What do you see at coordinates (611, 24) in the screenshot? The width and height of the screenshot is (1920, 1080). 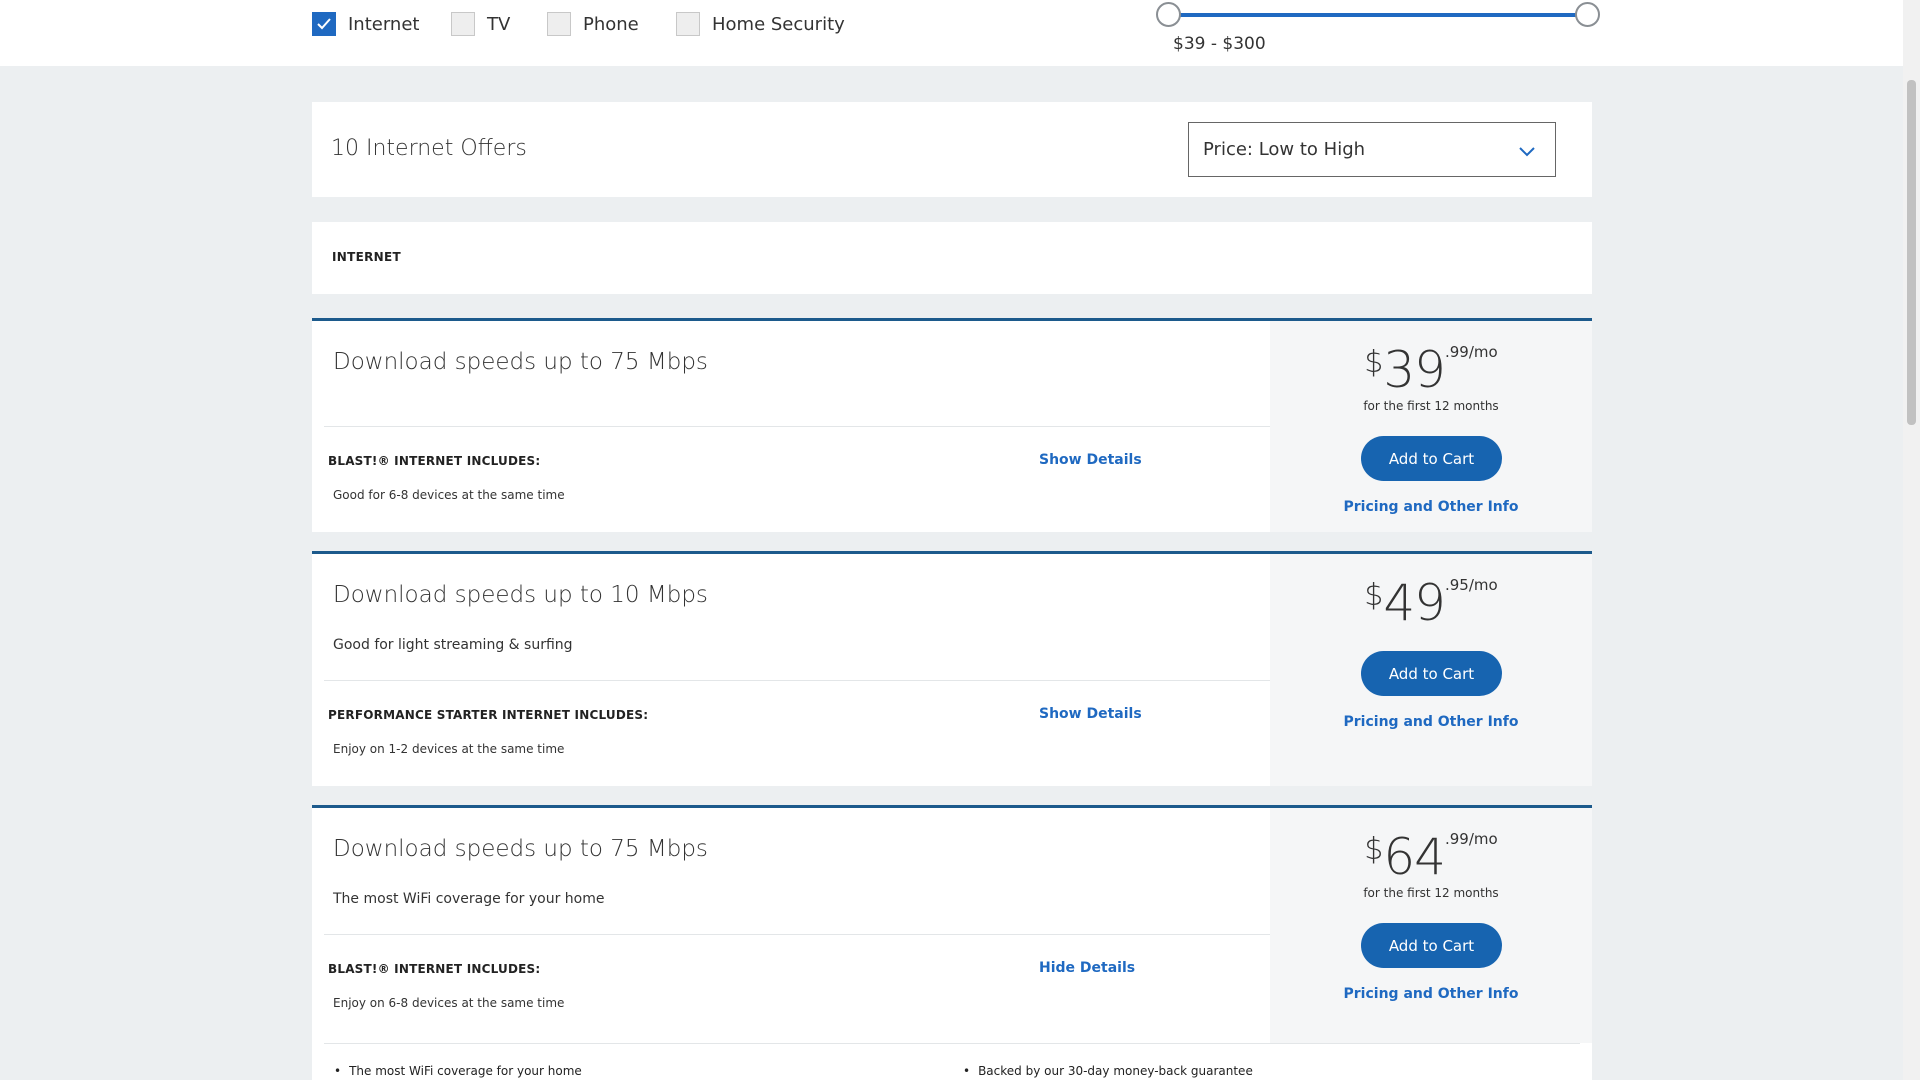 I see `phone-checkbox-label: Phone` at bounding box center [611, 24].